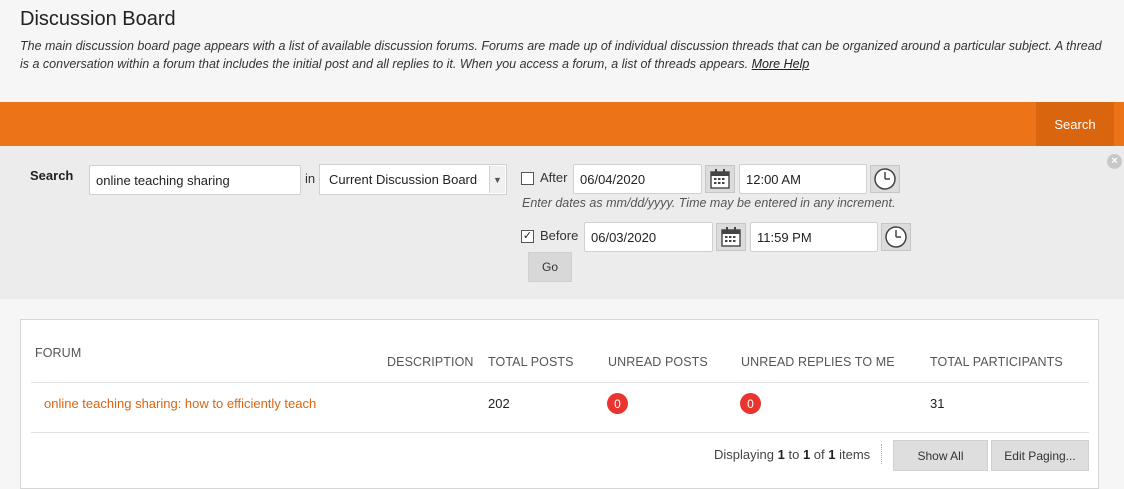 The image size is (1124, 489). What do you see at coordinates (430, 362) in the screenshot?
I see `column-header-description: DESCRIPTION` at bounding box center [430, 362].